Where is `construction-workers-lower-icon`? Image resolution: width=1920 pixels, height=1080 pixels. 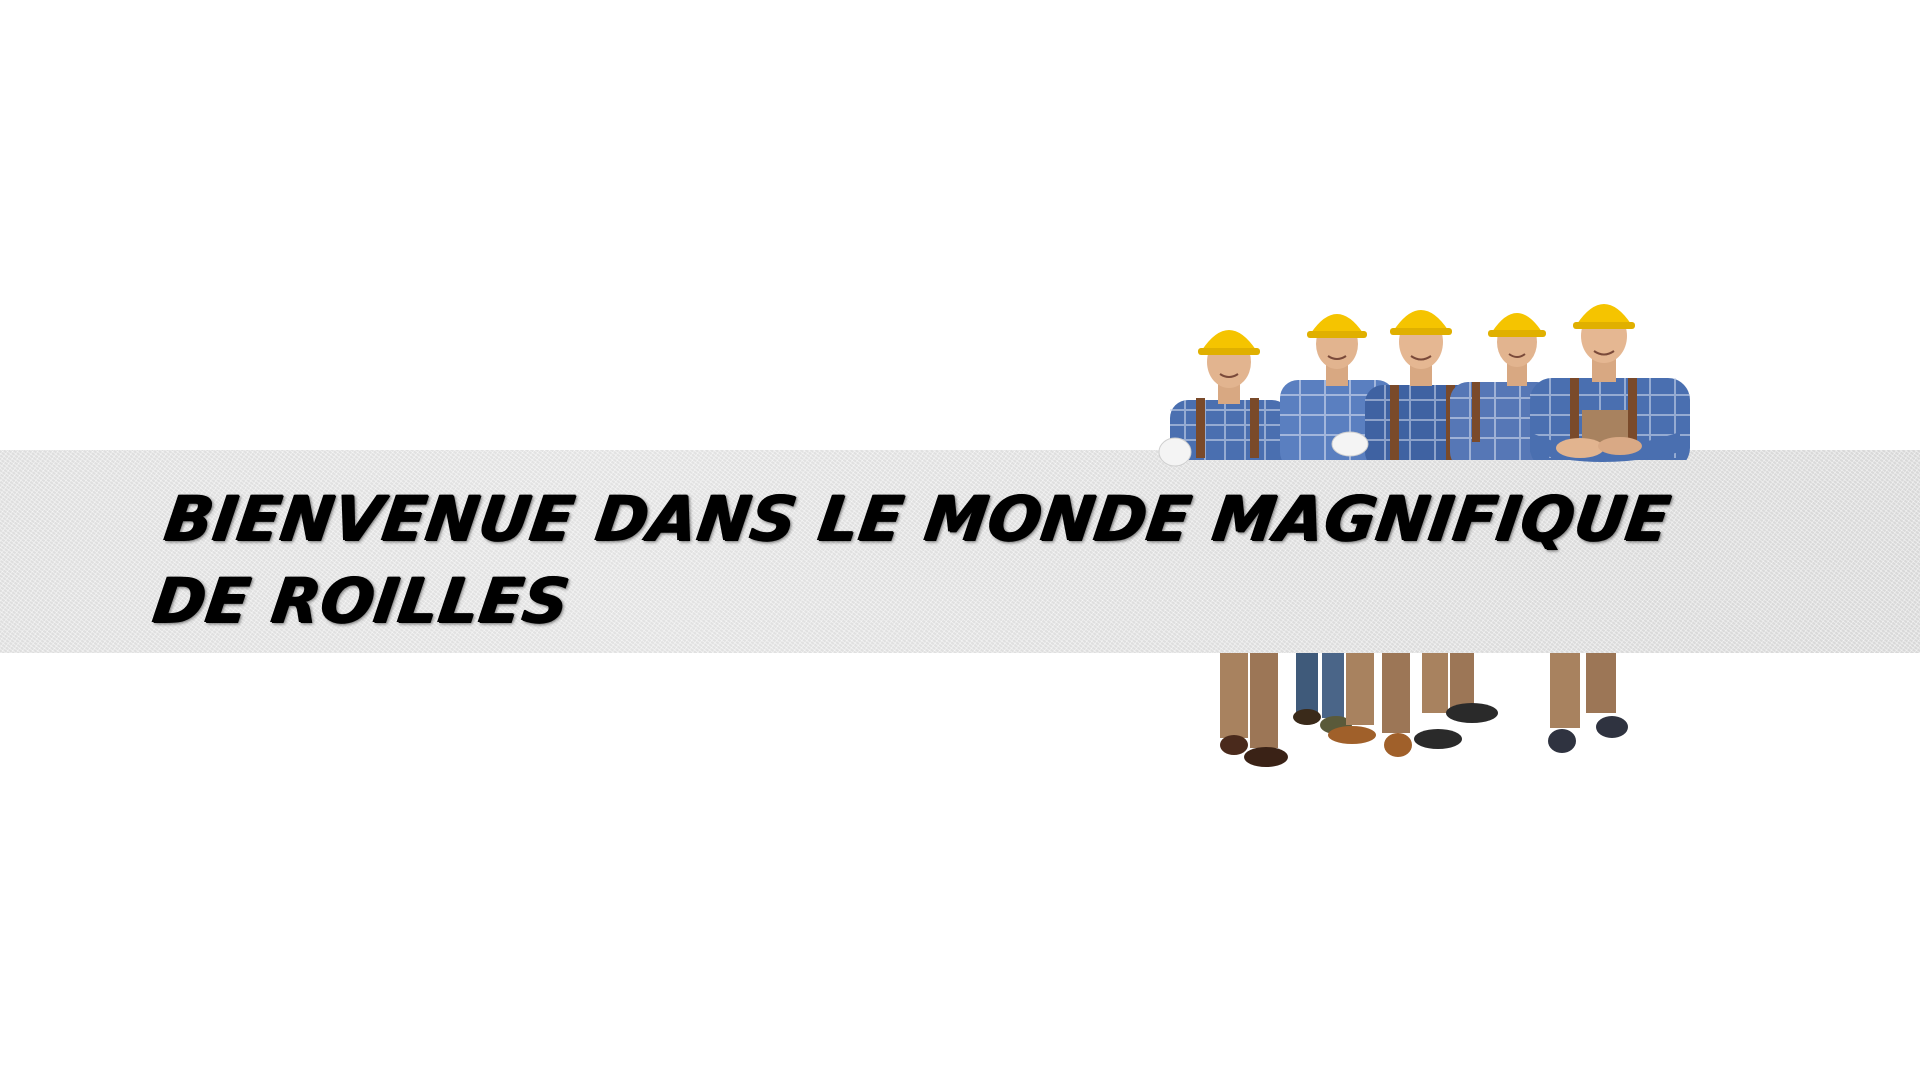
construction-workers-lower-icon is located at coordinates (1424, 710).